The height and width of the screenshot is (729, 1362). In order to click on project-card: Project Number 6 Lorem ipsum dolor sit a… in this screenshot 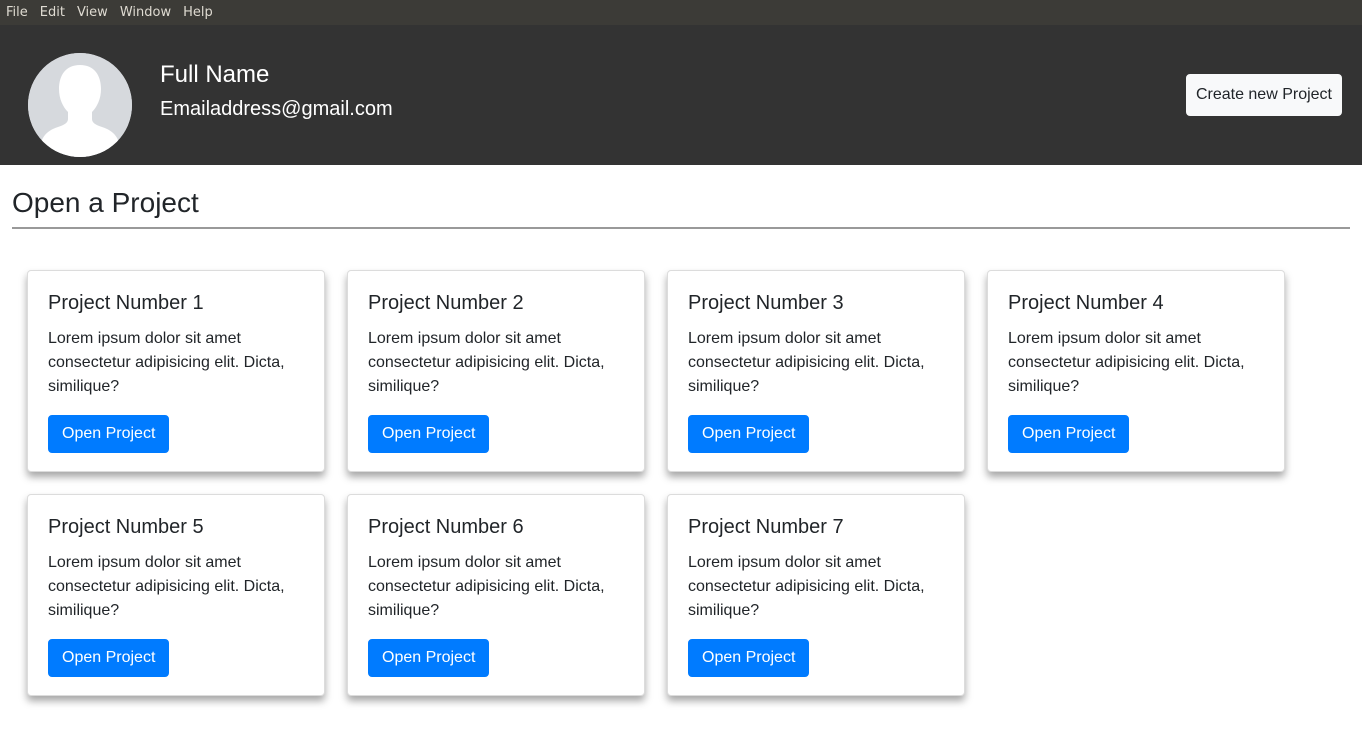, I will do `click(496, 595)`.